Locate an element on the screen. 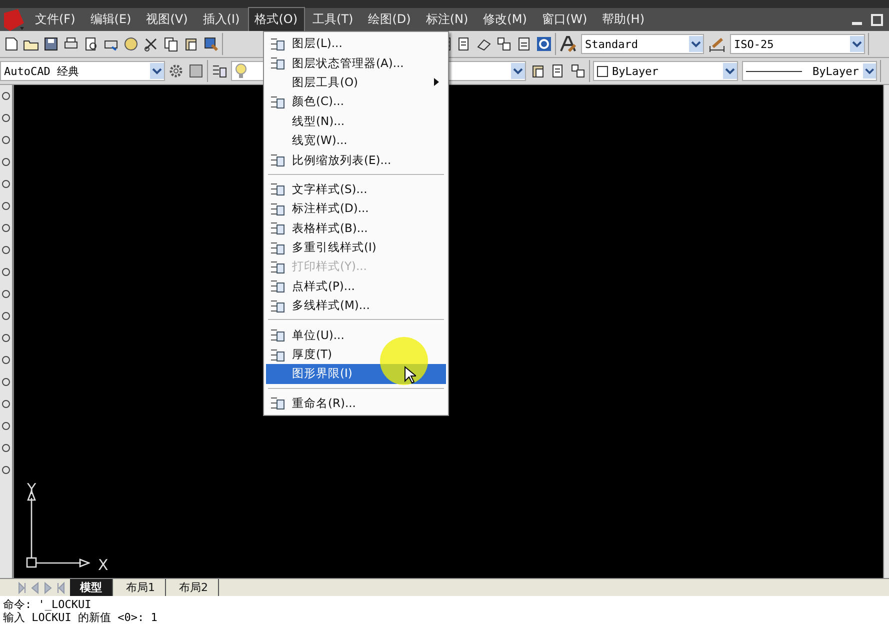 The image size is (889, 630). linetype-dropdown: ByLayer is located at coordinates (809, 71).